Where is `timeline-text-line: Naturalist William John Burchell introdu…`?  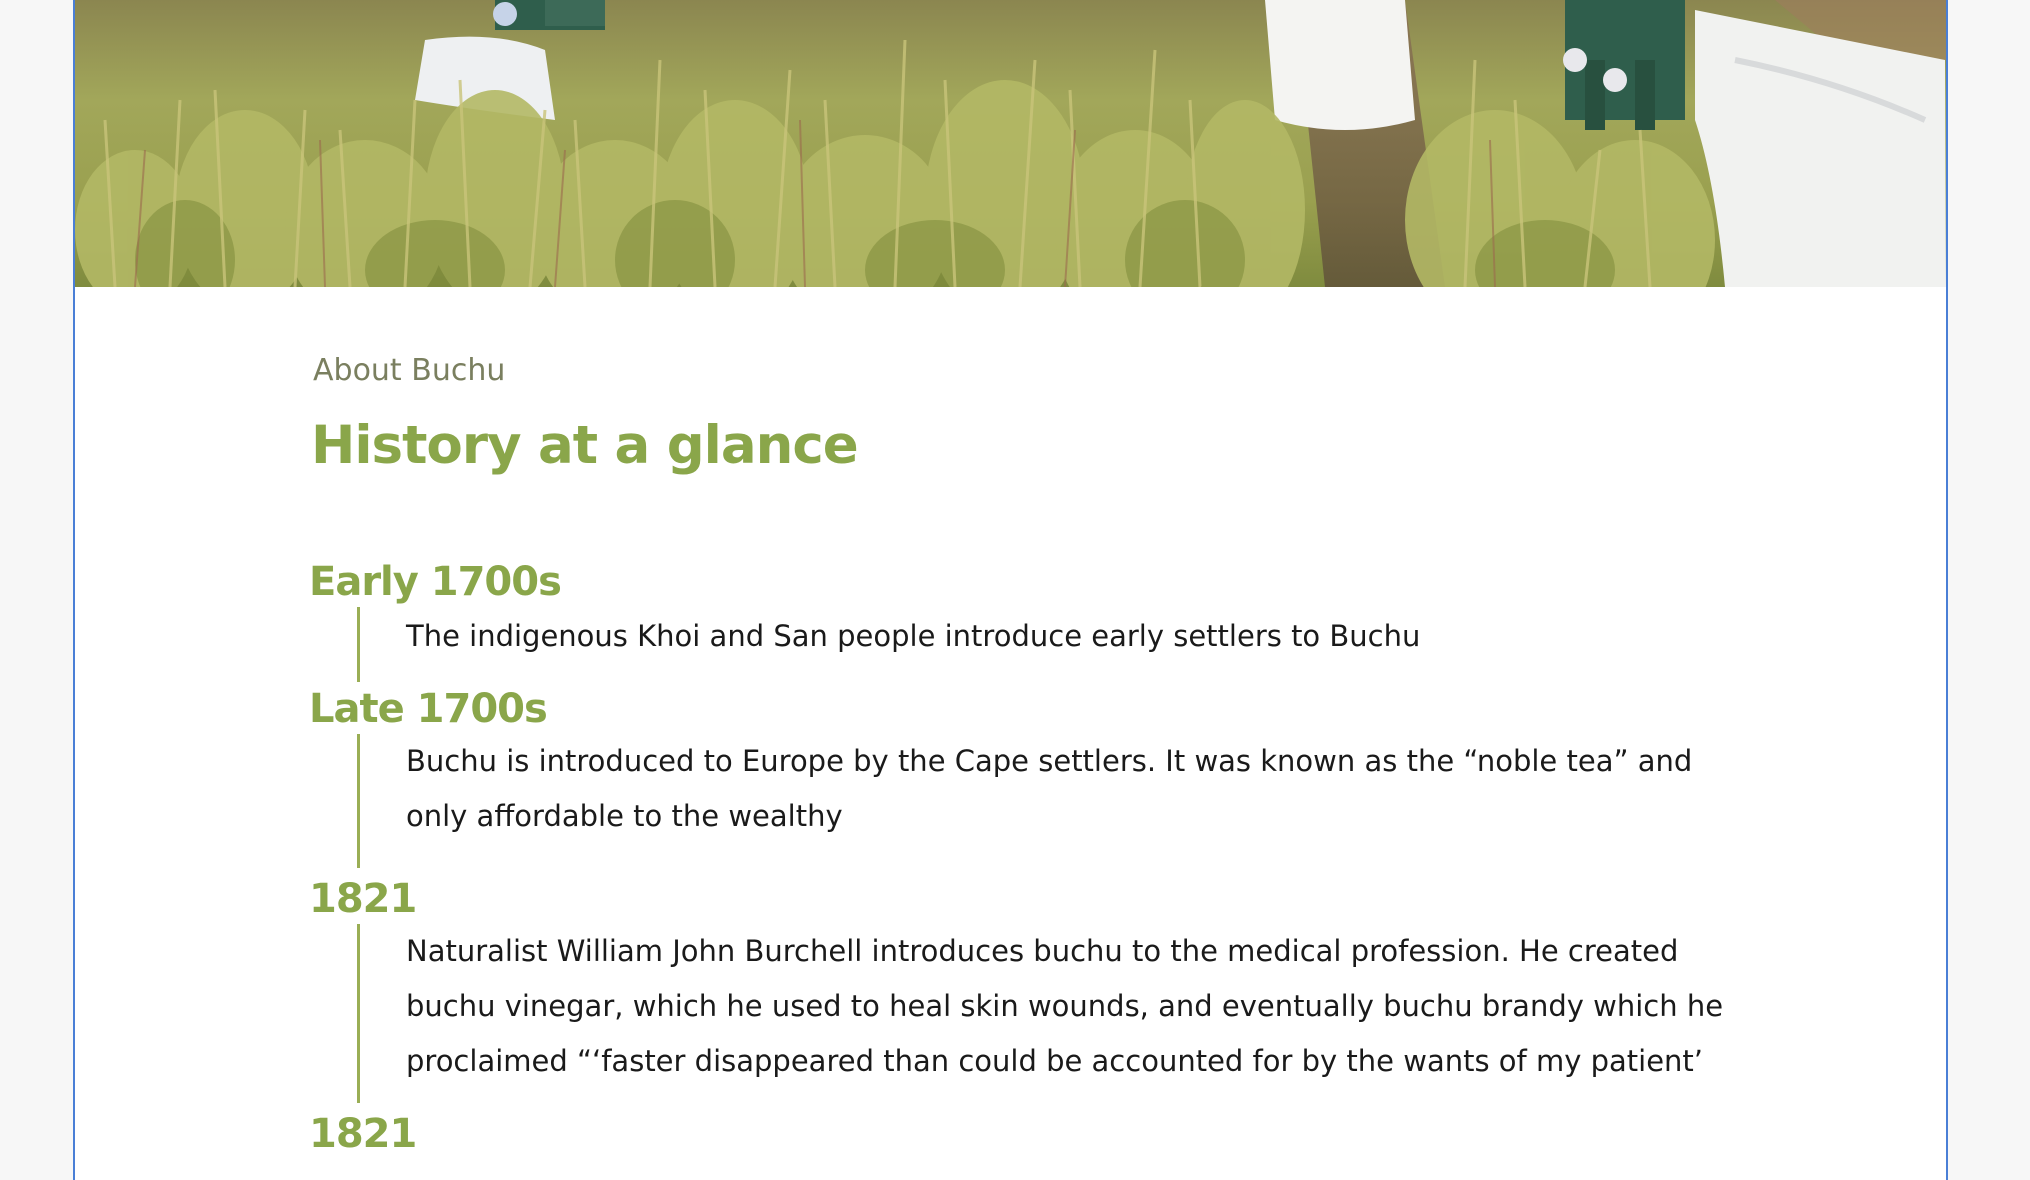
timeline-text-line: Naturalist William John Burchell introdu… is located at coordinates (1042, 951).